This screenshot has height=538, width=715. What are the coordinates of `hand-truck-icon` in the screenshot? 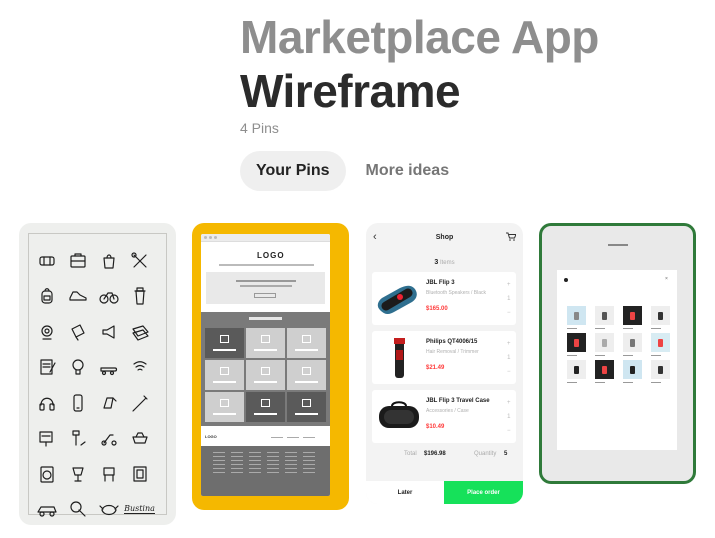 It's located at (46, 439).